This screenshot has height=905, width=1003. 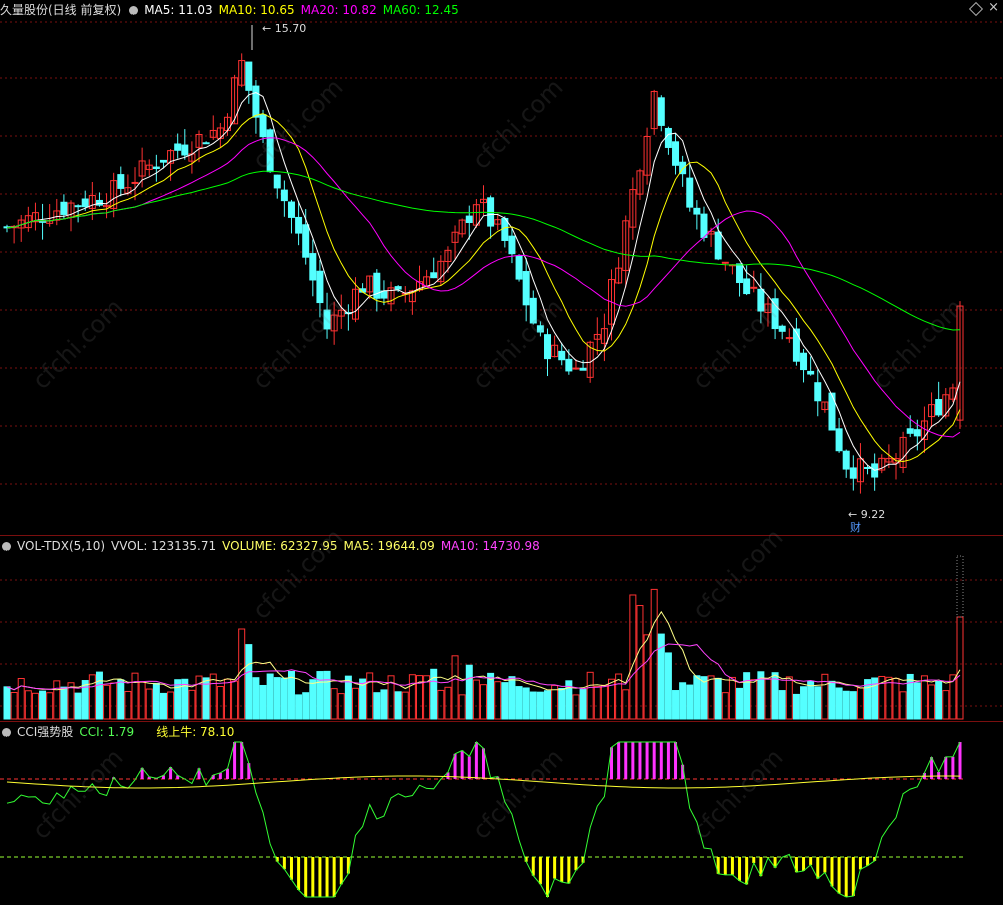 What do you see at coordinates (284, 28) in the screenshot?
I see `high-price-label: ← 15.70` at bounding box center [284, 28].